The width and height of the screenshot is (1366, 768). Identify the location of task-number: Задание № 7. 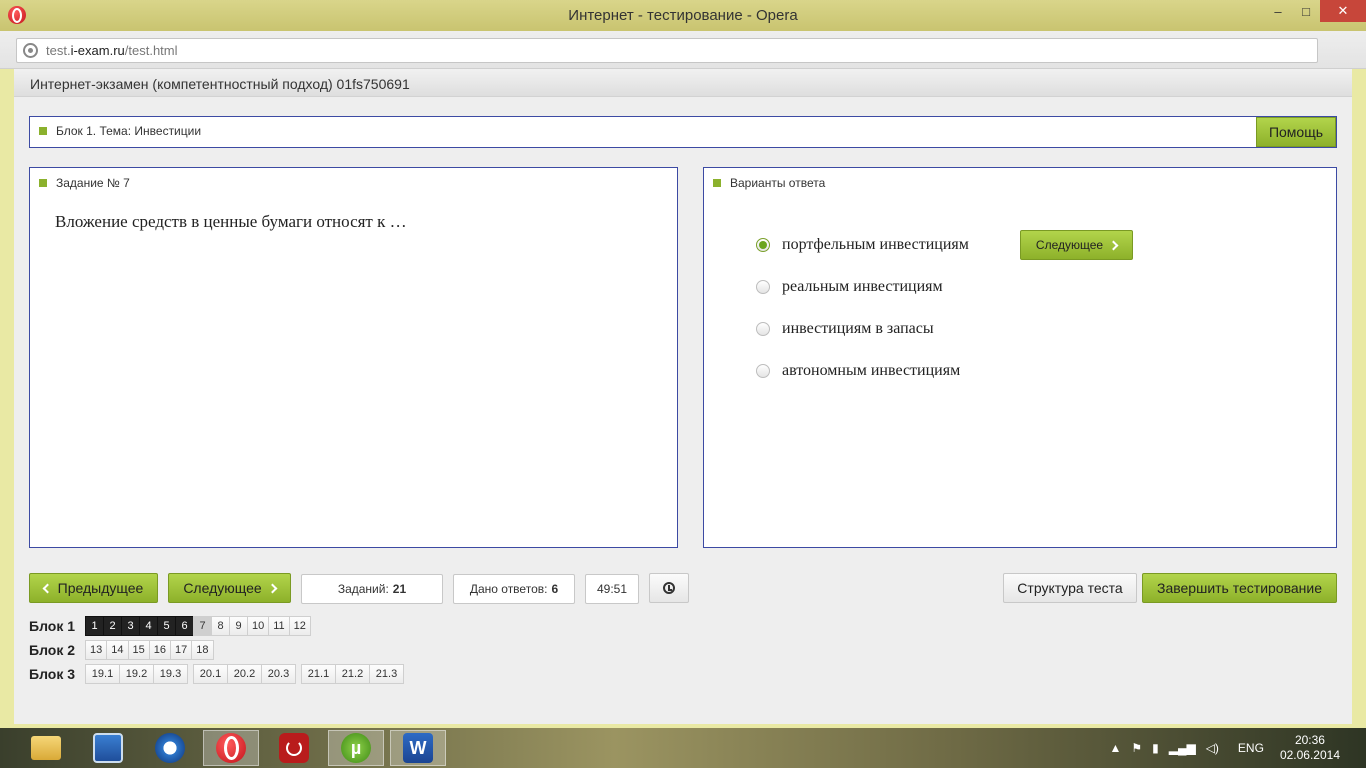
(93, 183).